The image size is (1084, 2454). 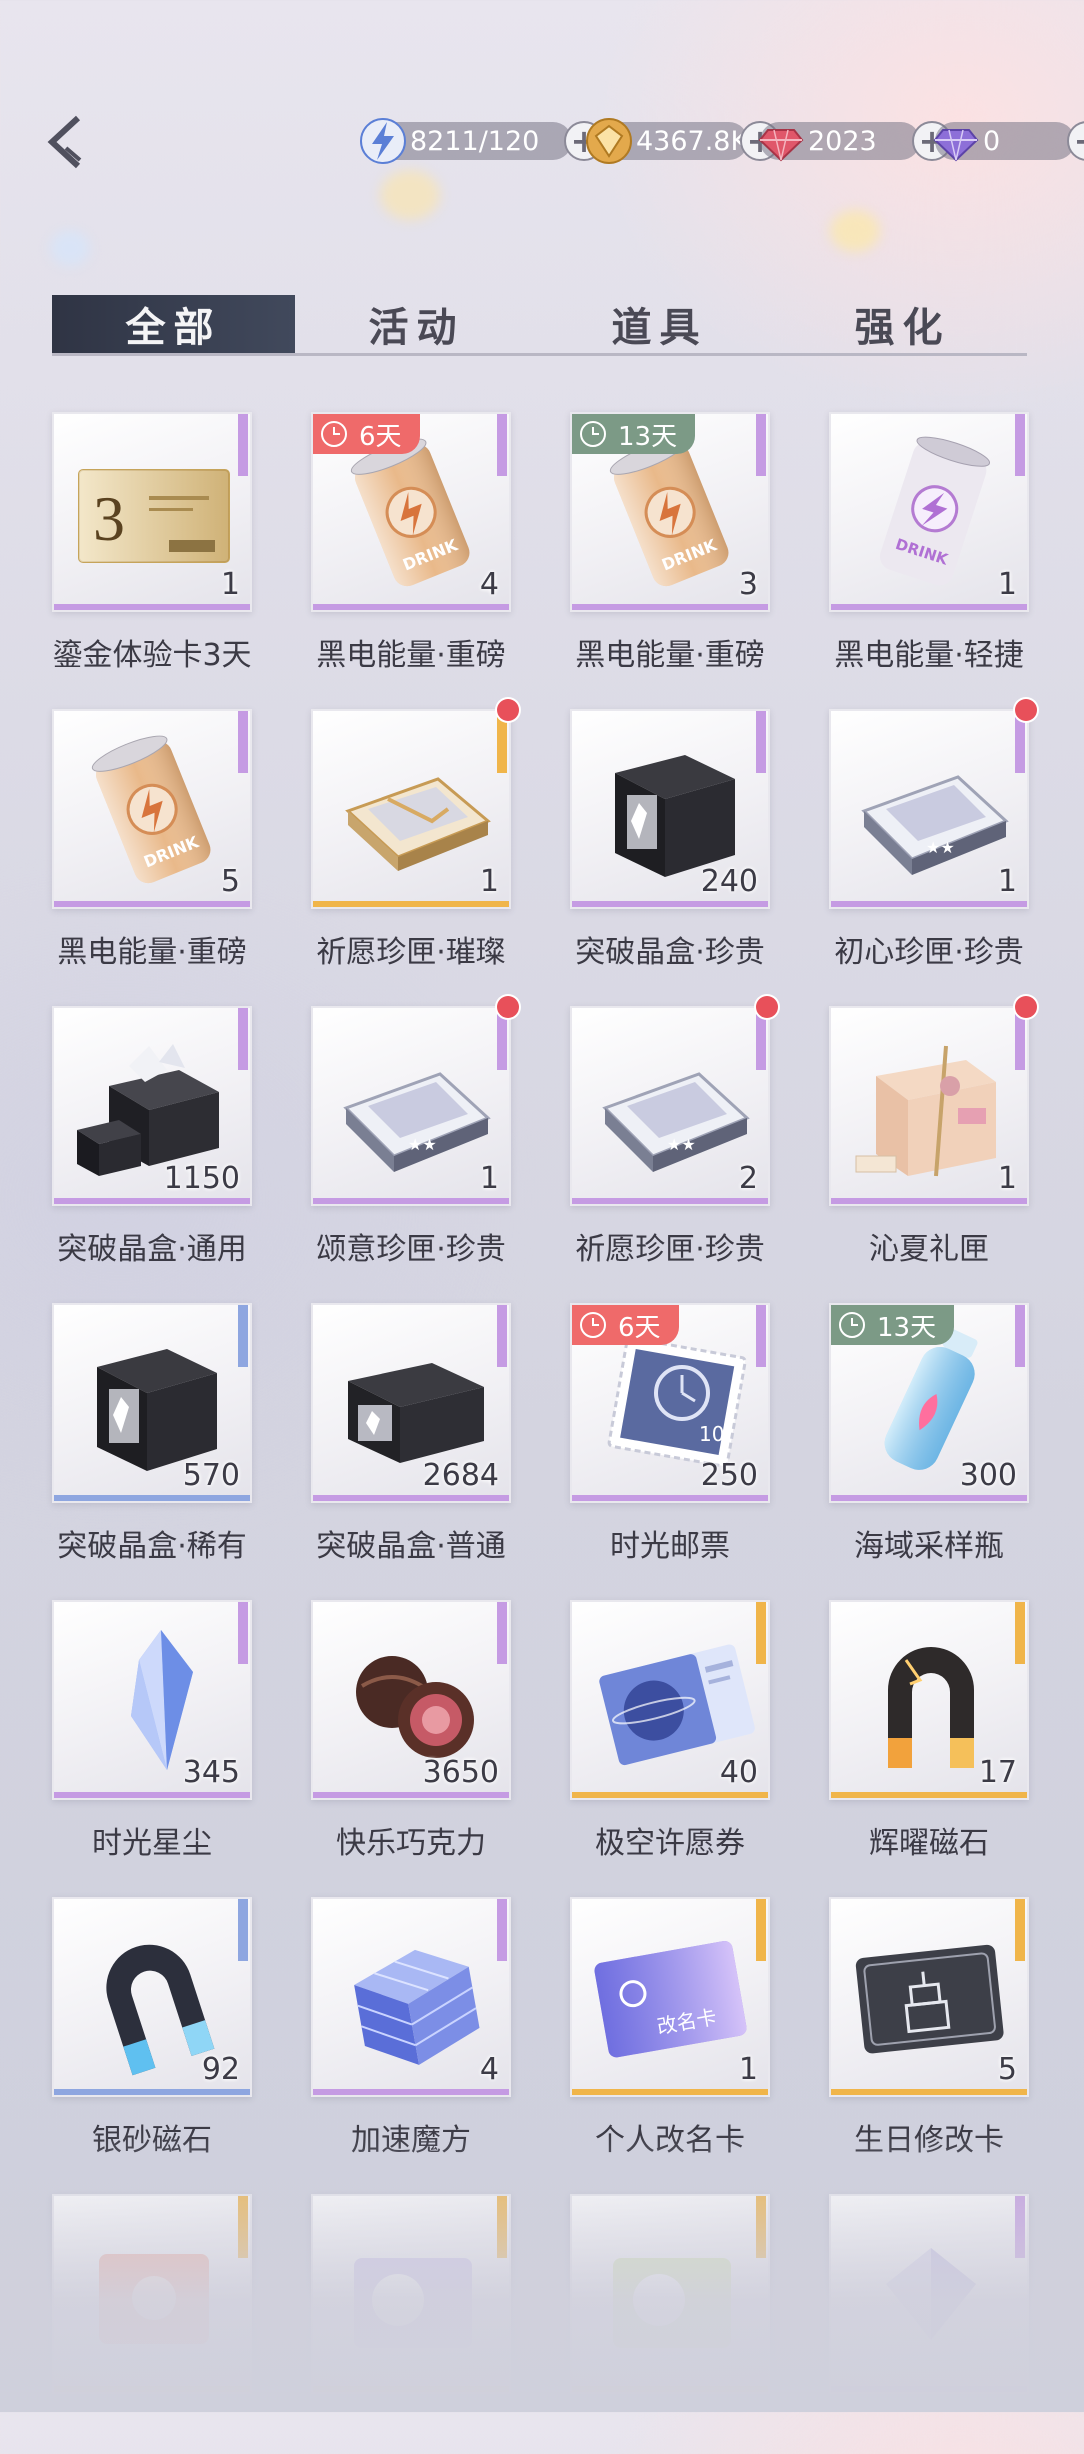 I want to click on item-card: DRINK 4 6天, so click(x=411, y=512).